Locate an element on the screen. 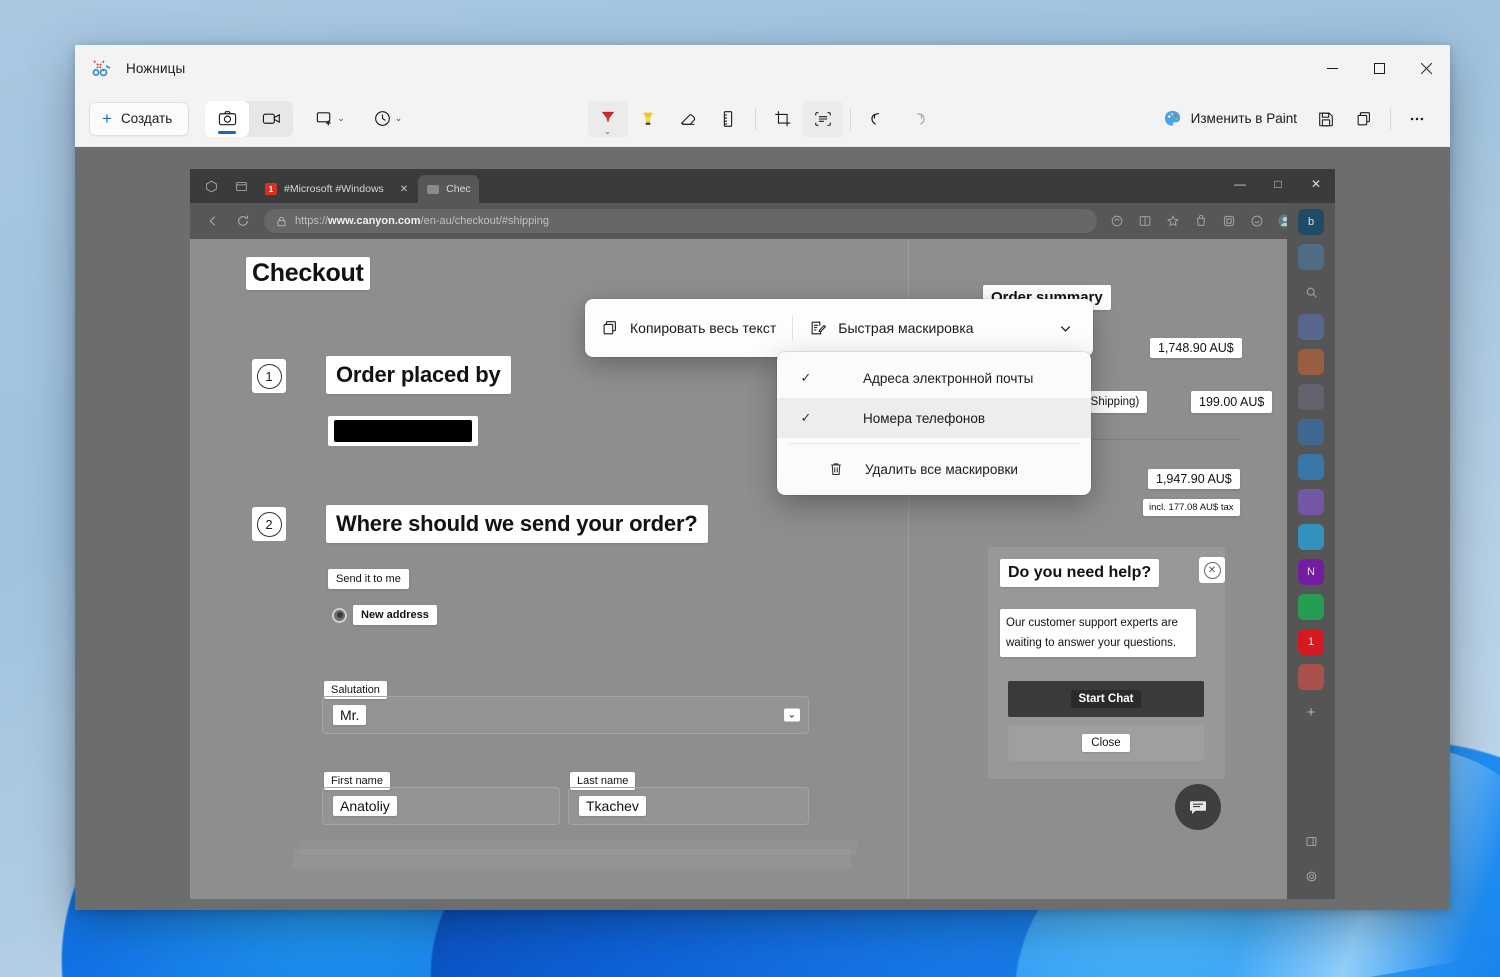 The width and height of the screenshot is (1500, 977). copy-icon is located at coordinates (1364, 119).